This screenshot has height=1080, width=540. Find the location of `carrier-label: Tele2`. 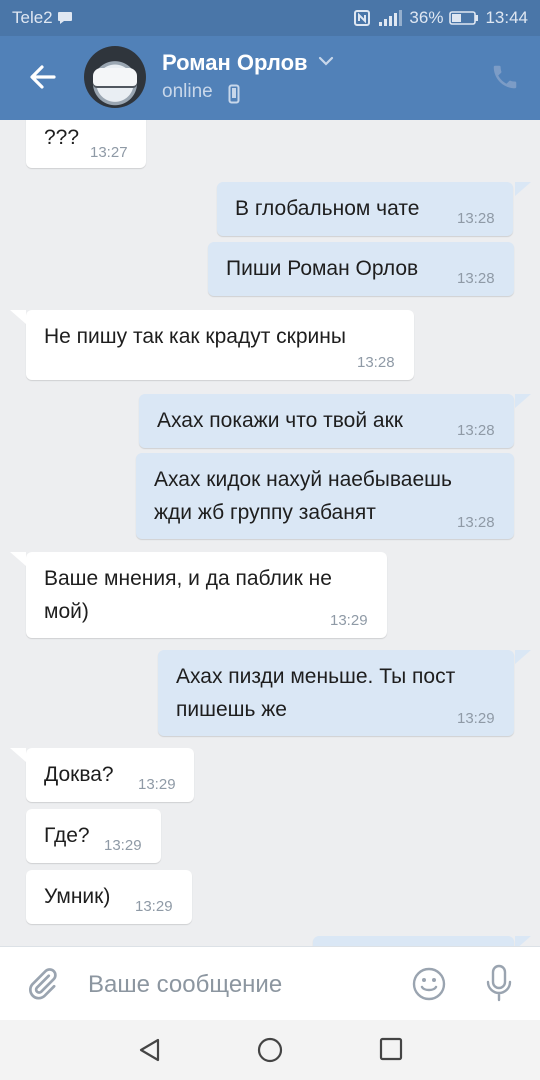

carrier-label: Tele2 is located at coordinates (32, 17).